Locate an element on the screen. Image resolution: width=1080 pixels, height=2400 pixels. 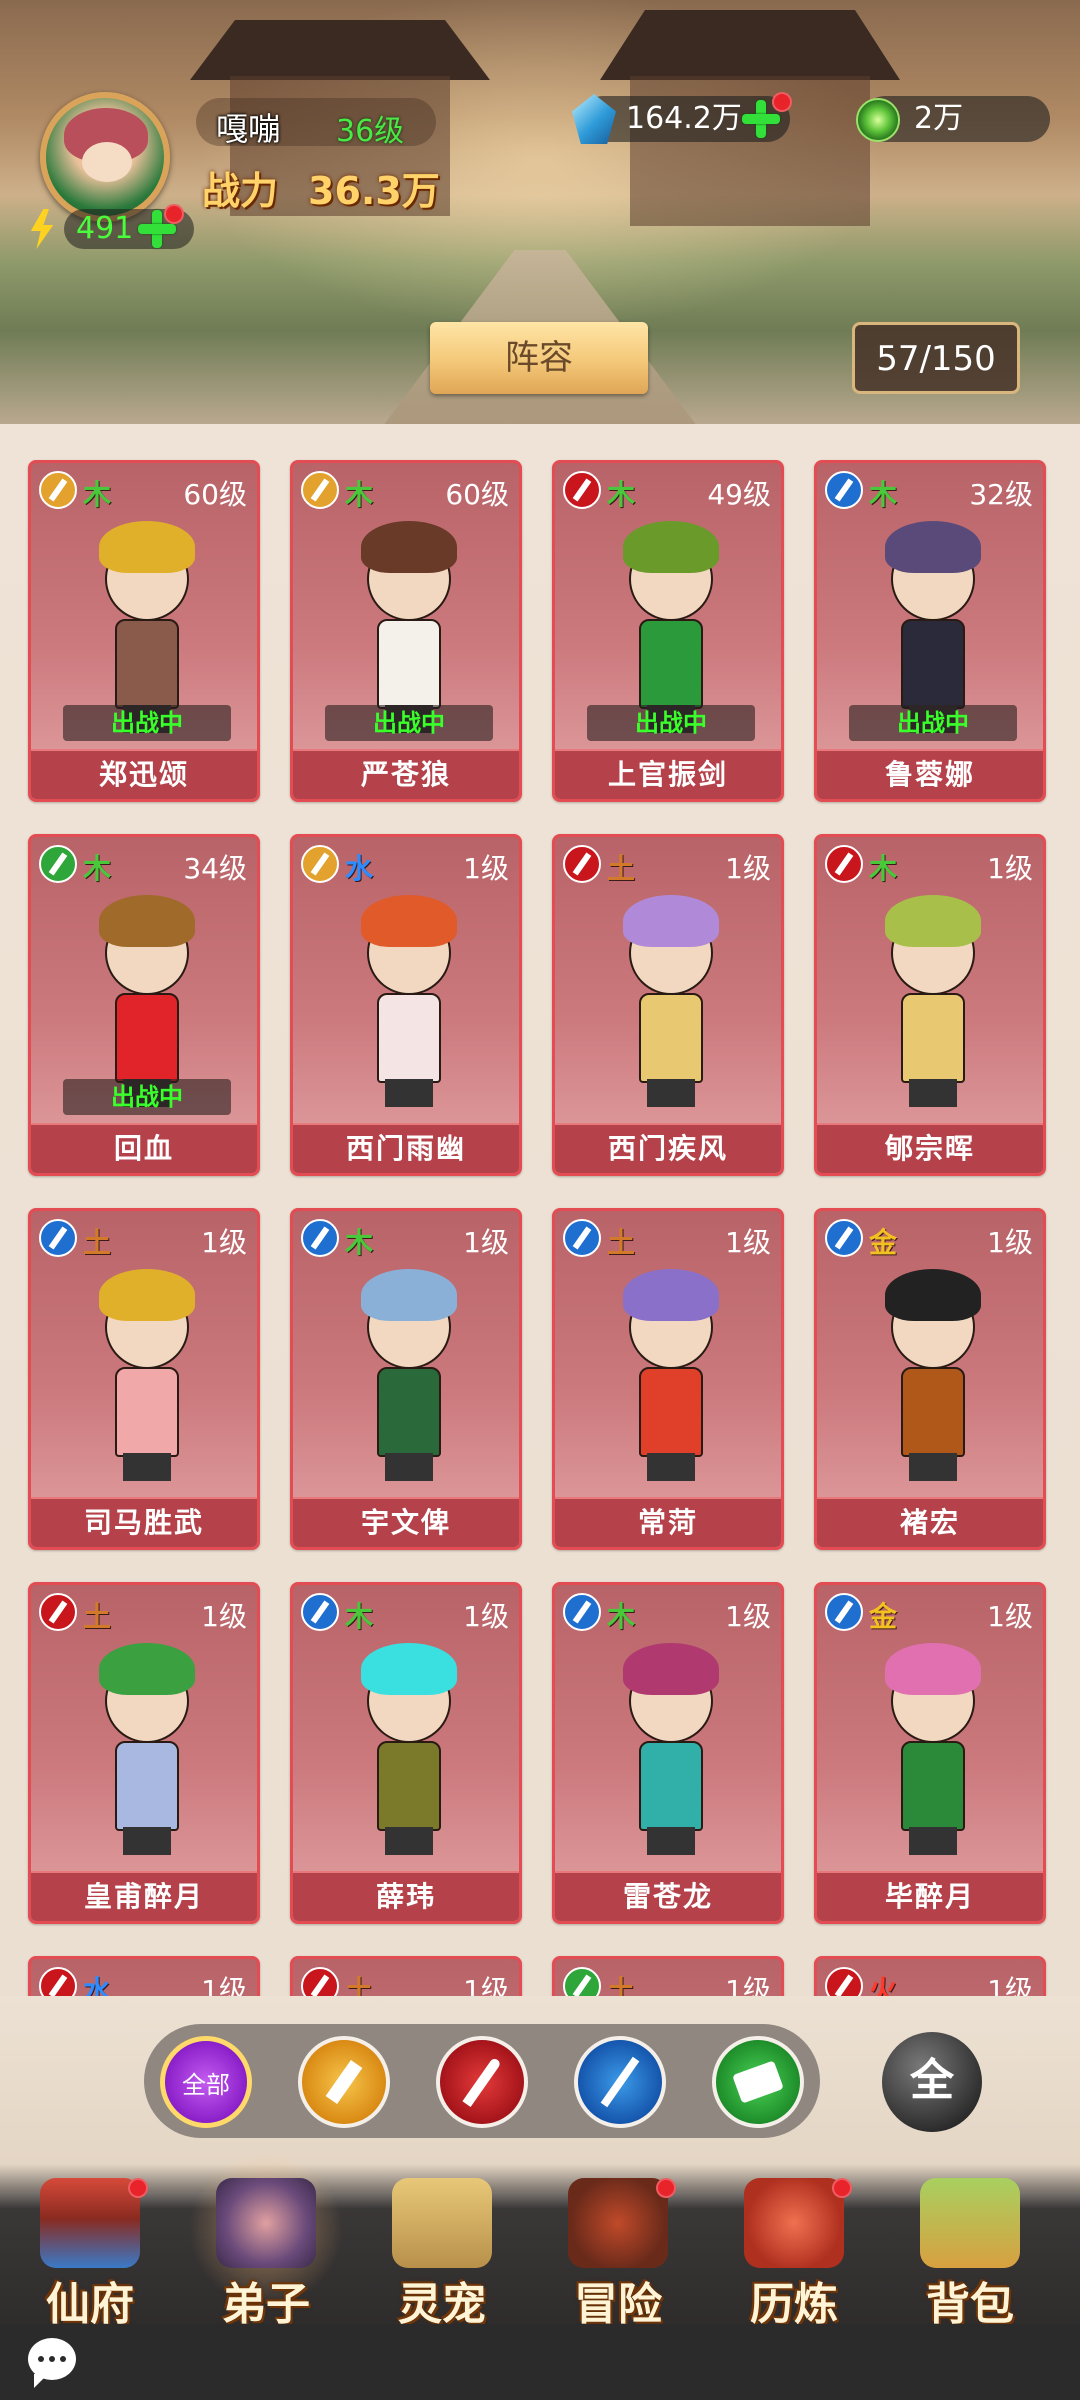
disciple-card: 火 1级 is located at coordinates (930, 1976).